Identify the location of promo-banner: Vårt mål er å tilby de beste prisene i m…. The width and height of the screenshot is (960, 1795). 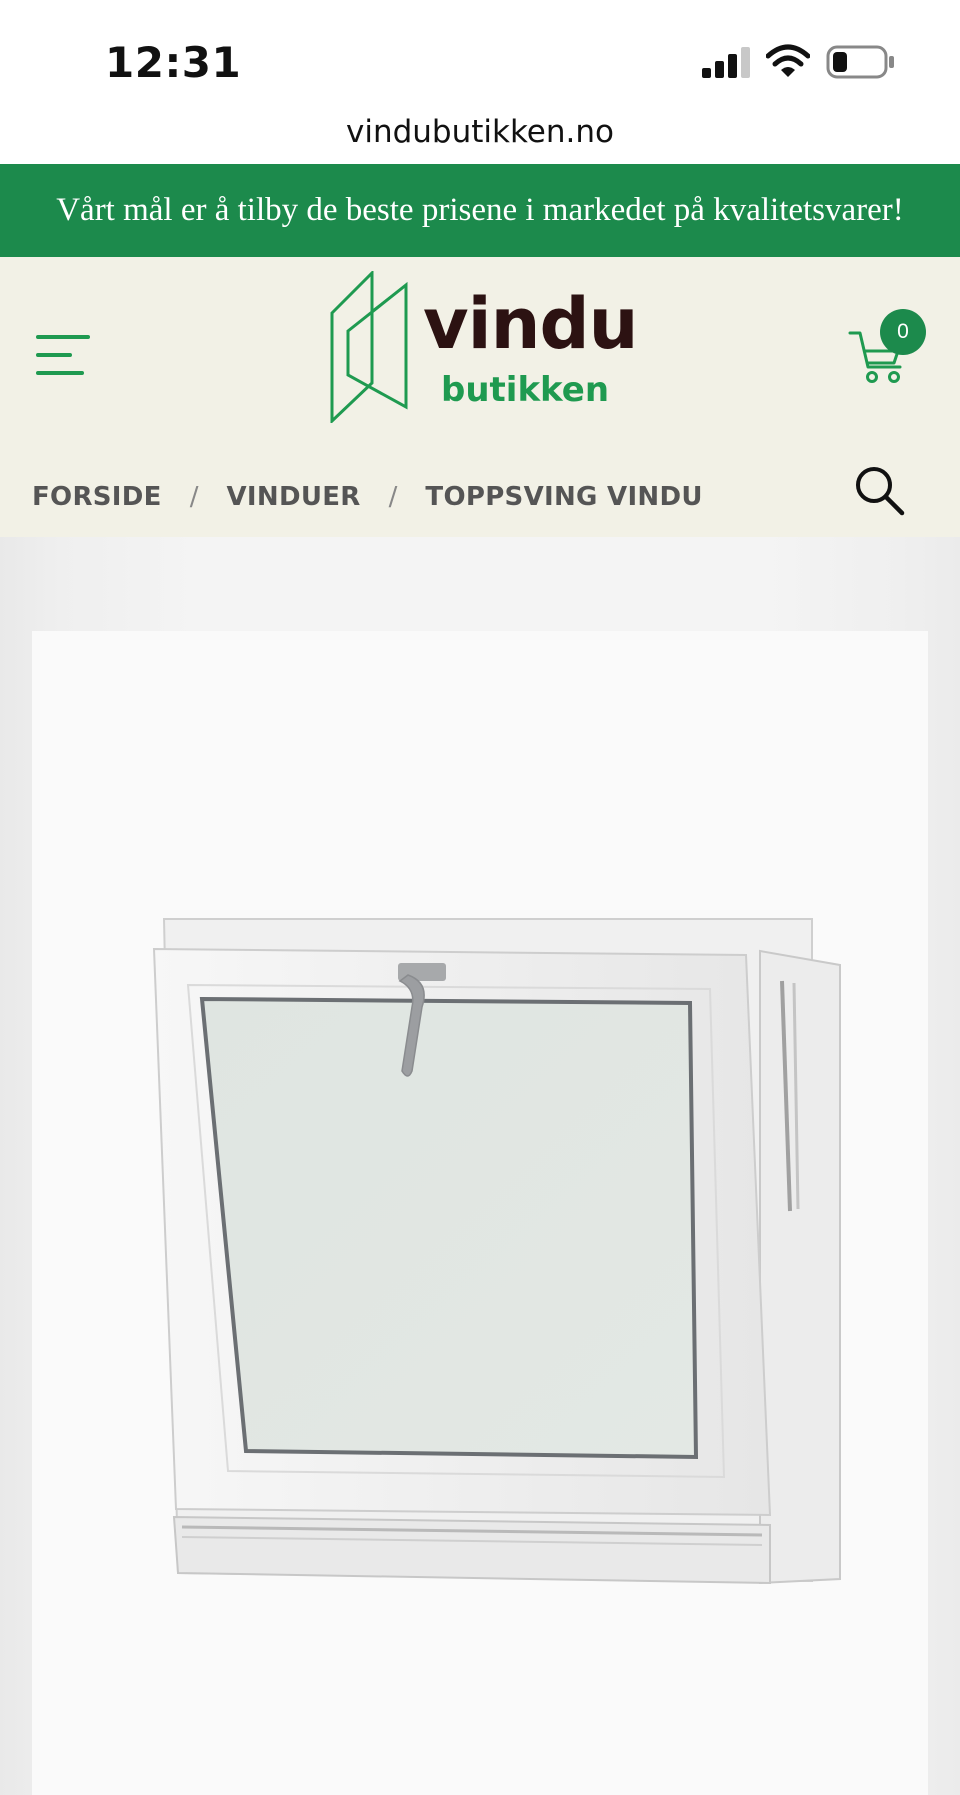
(480, 210).